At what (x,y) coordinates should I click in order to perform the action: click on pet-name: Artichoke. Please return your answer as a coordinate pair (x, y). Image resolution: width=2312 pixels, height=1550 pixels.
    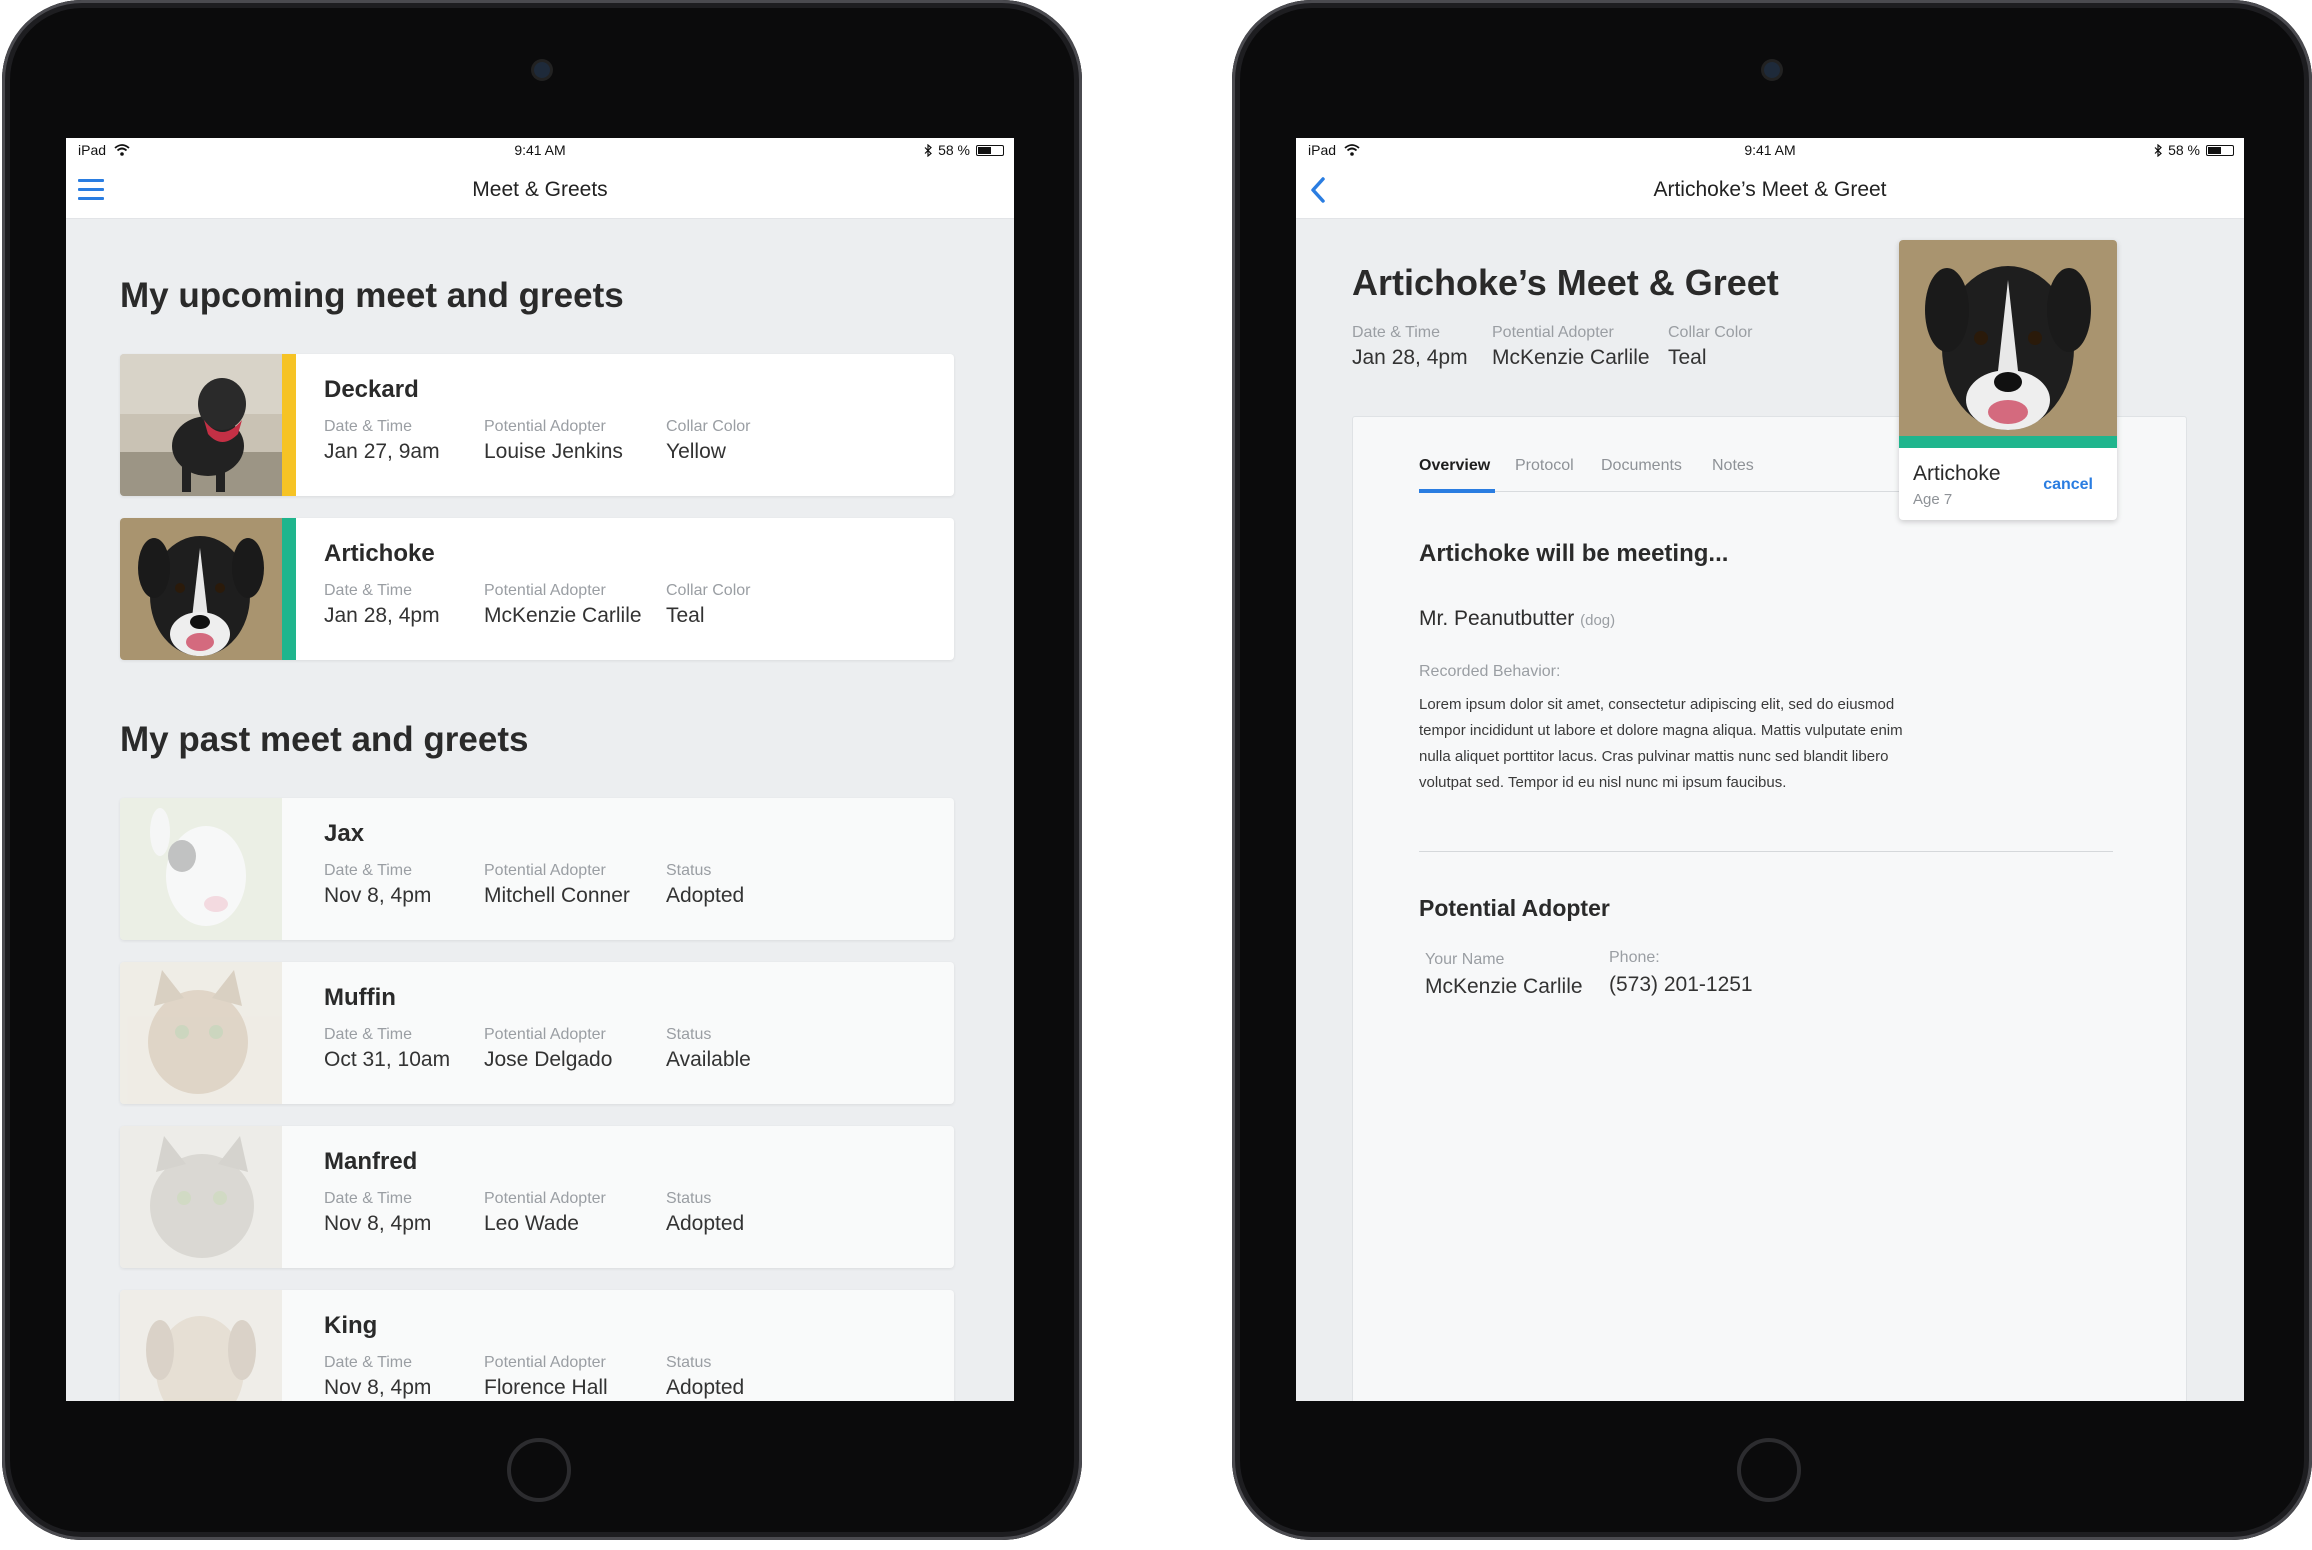
    Looking at the image, I should click on (379, 553).